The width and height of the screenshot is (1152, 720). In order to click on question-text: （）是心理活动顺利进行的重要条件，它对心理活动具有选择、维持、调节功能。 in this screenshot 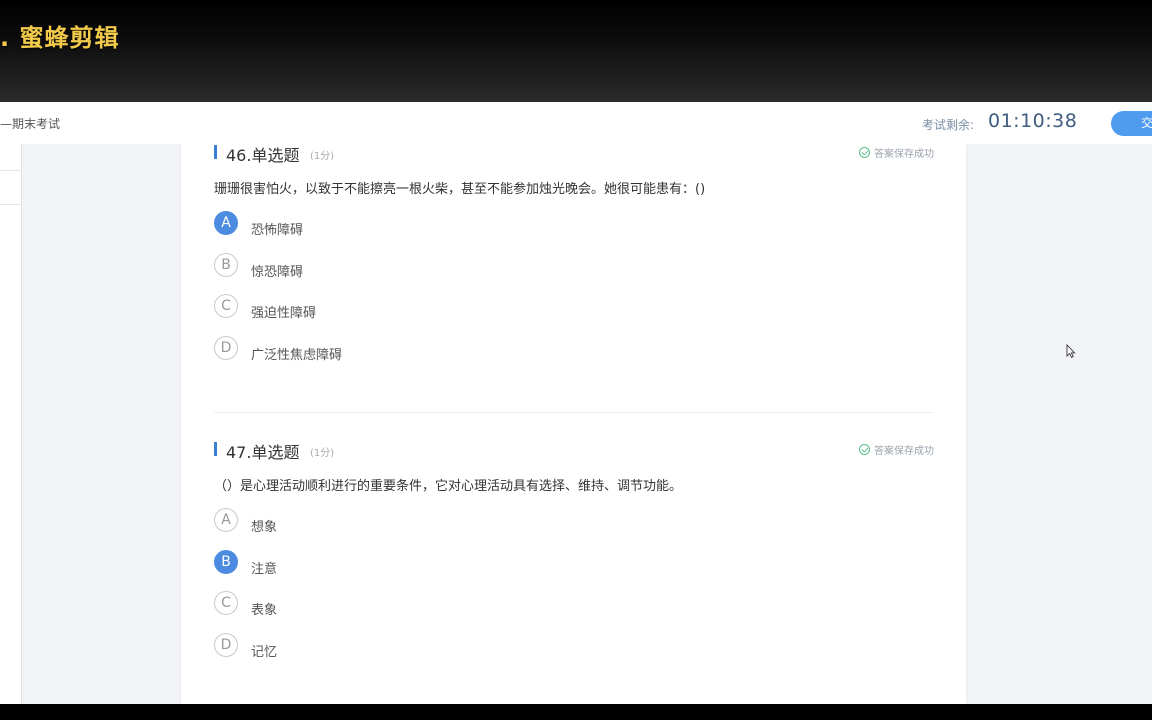, I will do `click(448, 486)`.